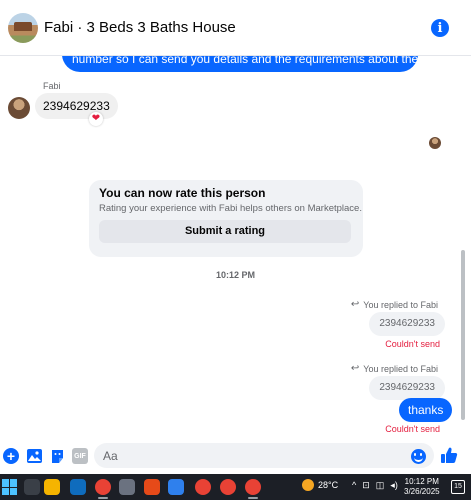  What do you see at coordinates (80, 456) in the screenshot?
I see `gif-icon: GIF` at bounding box center [80, 456].